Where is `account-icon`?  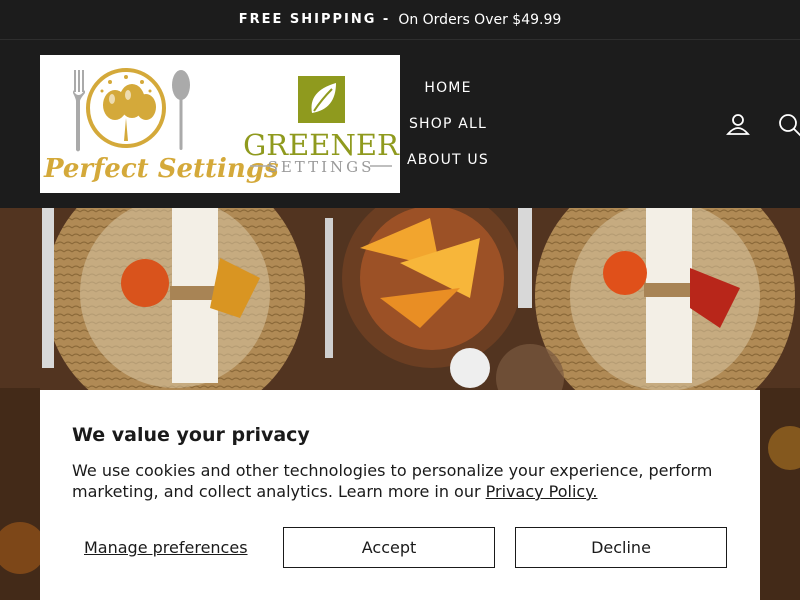 account-icon is located at coordinates (738, 125).